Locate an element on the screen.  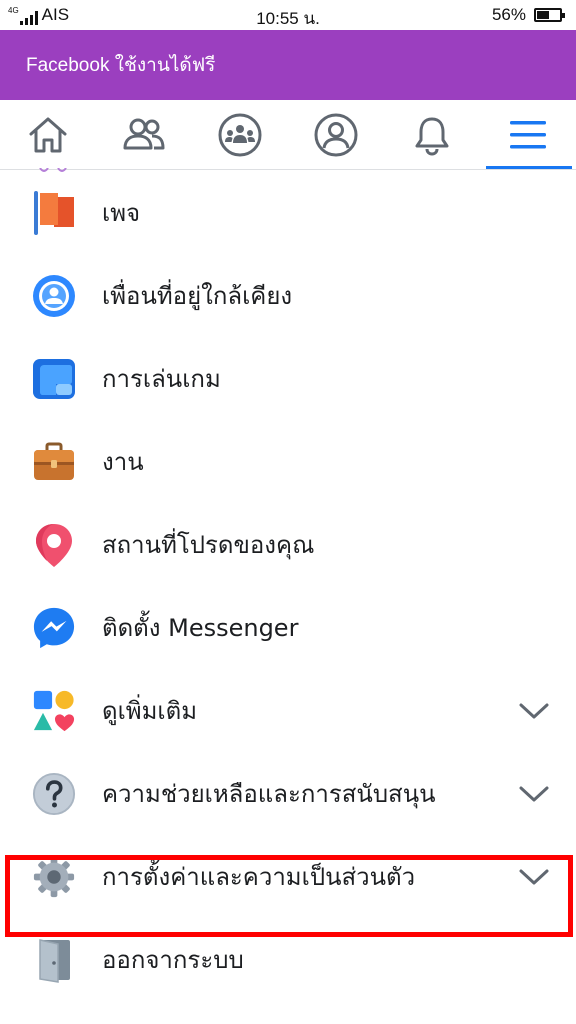
tab-groups is located at coordinates (240, 135).